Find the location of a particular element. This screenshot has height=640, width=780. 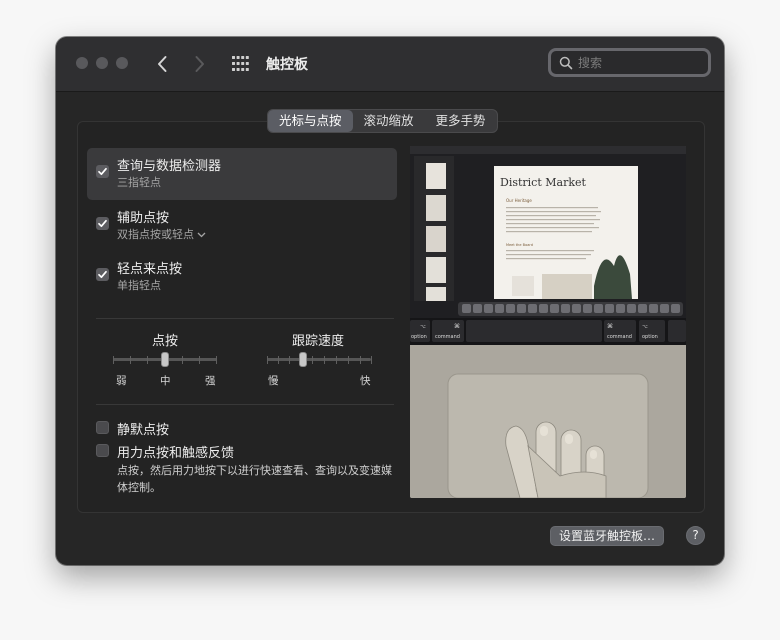

back-button is located at coordinates (163, 64).